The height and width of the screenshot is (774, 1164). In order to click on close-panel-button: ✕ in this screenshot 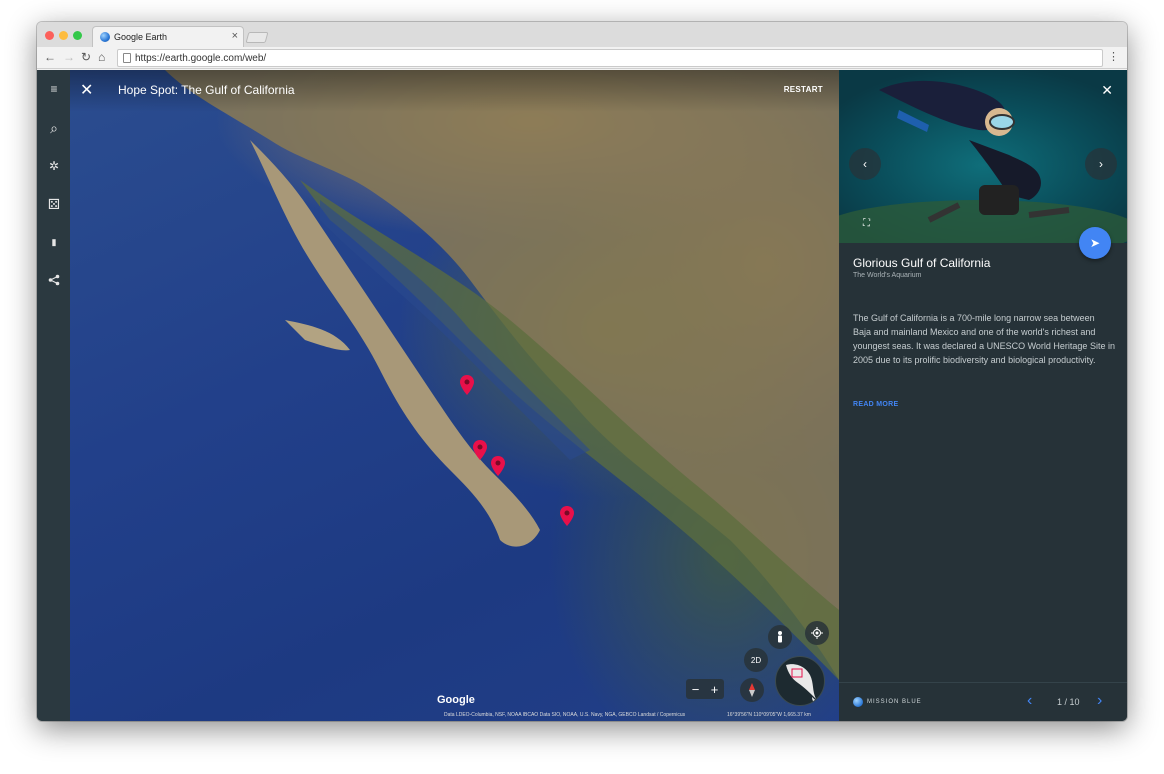, I will do `click(1107, 90)`.